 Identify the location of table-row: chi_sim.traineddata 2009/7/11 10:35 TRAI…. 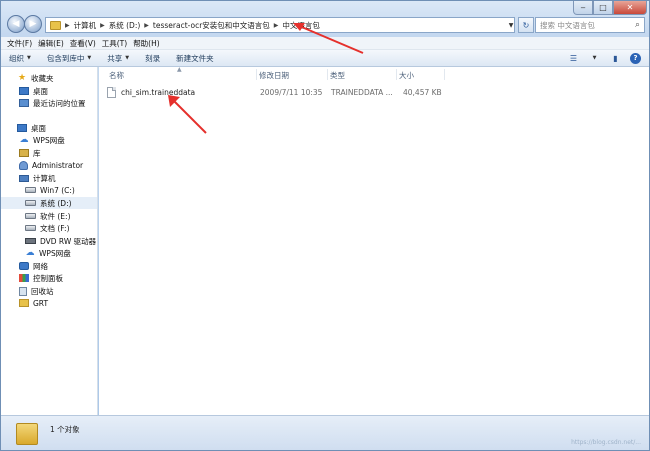
(277, 92).